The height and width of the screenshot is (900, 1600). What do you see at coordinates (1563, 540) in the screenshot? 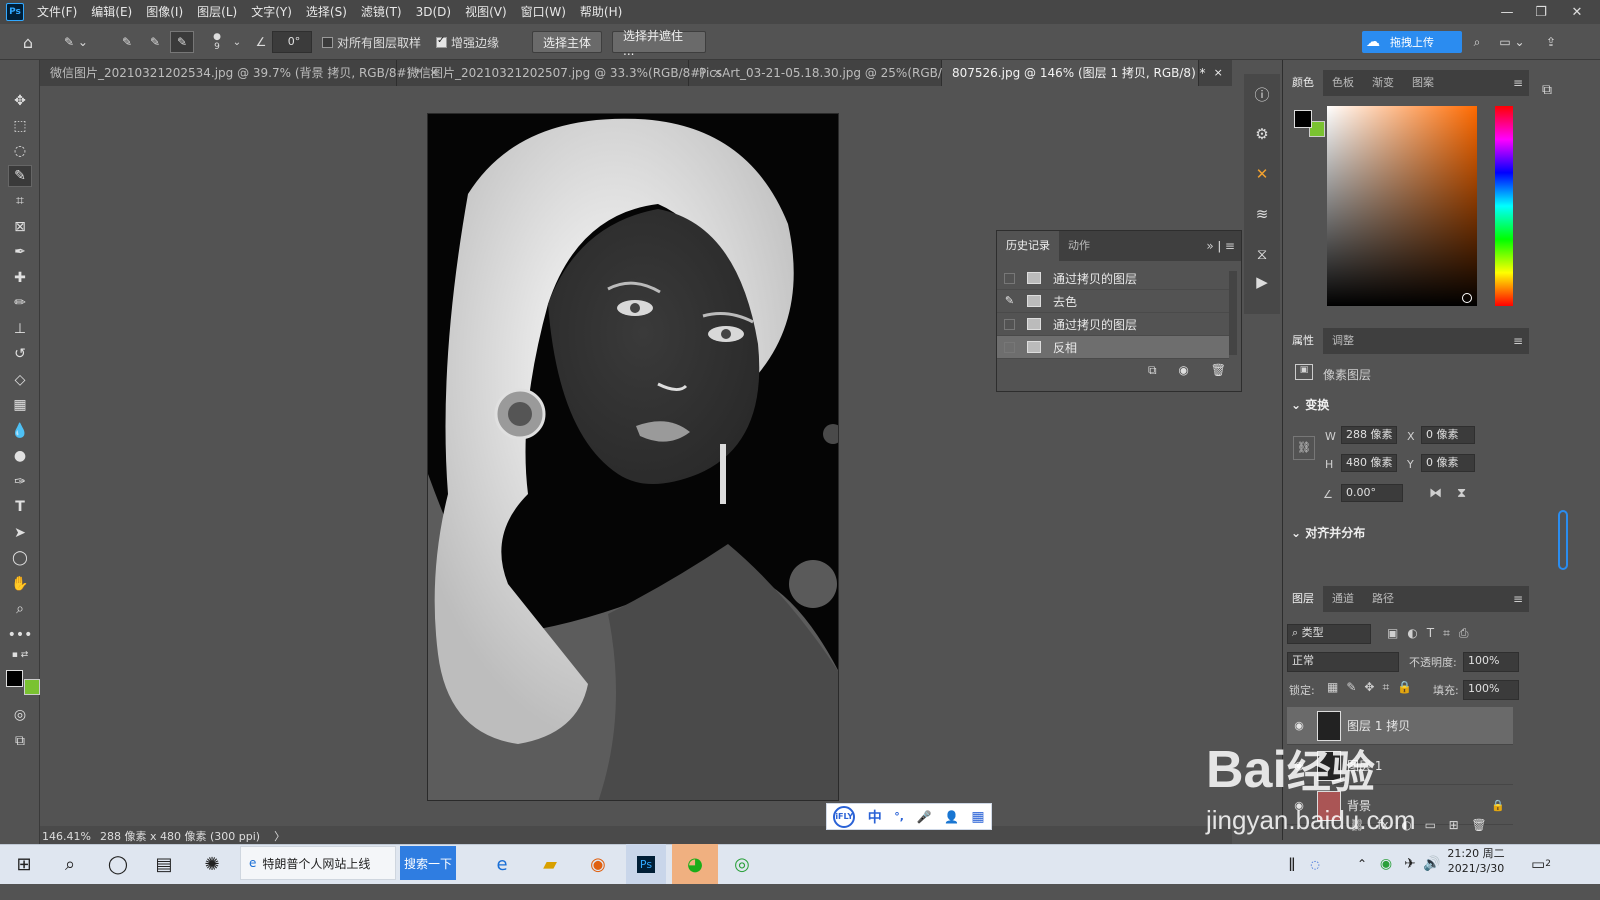
I see `scroll-indicator` at bounding box center [1563, 540].